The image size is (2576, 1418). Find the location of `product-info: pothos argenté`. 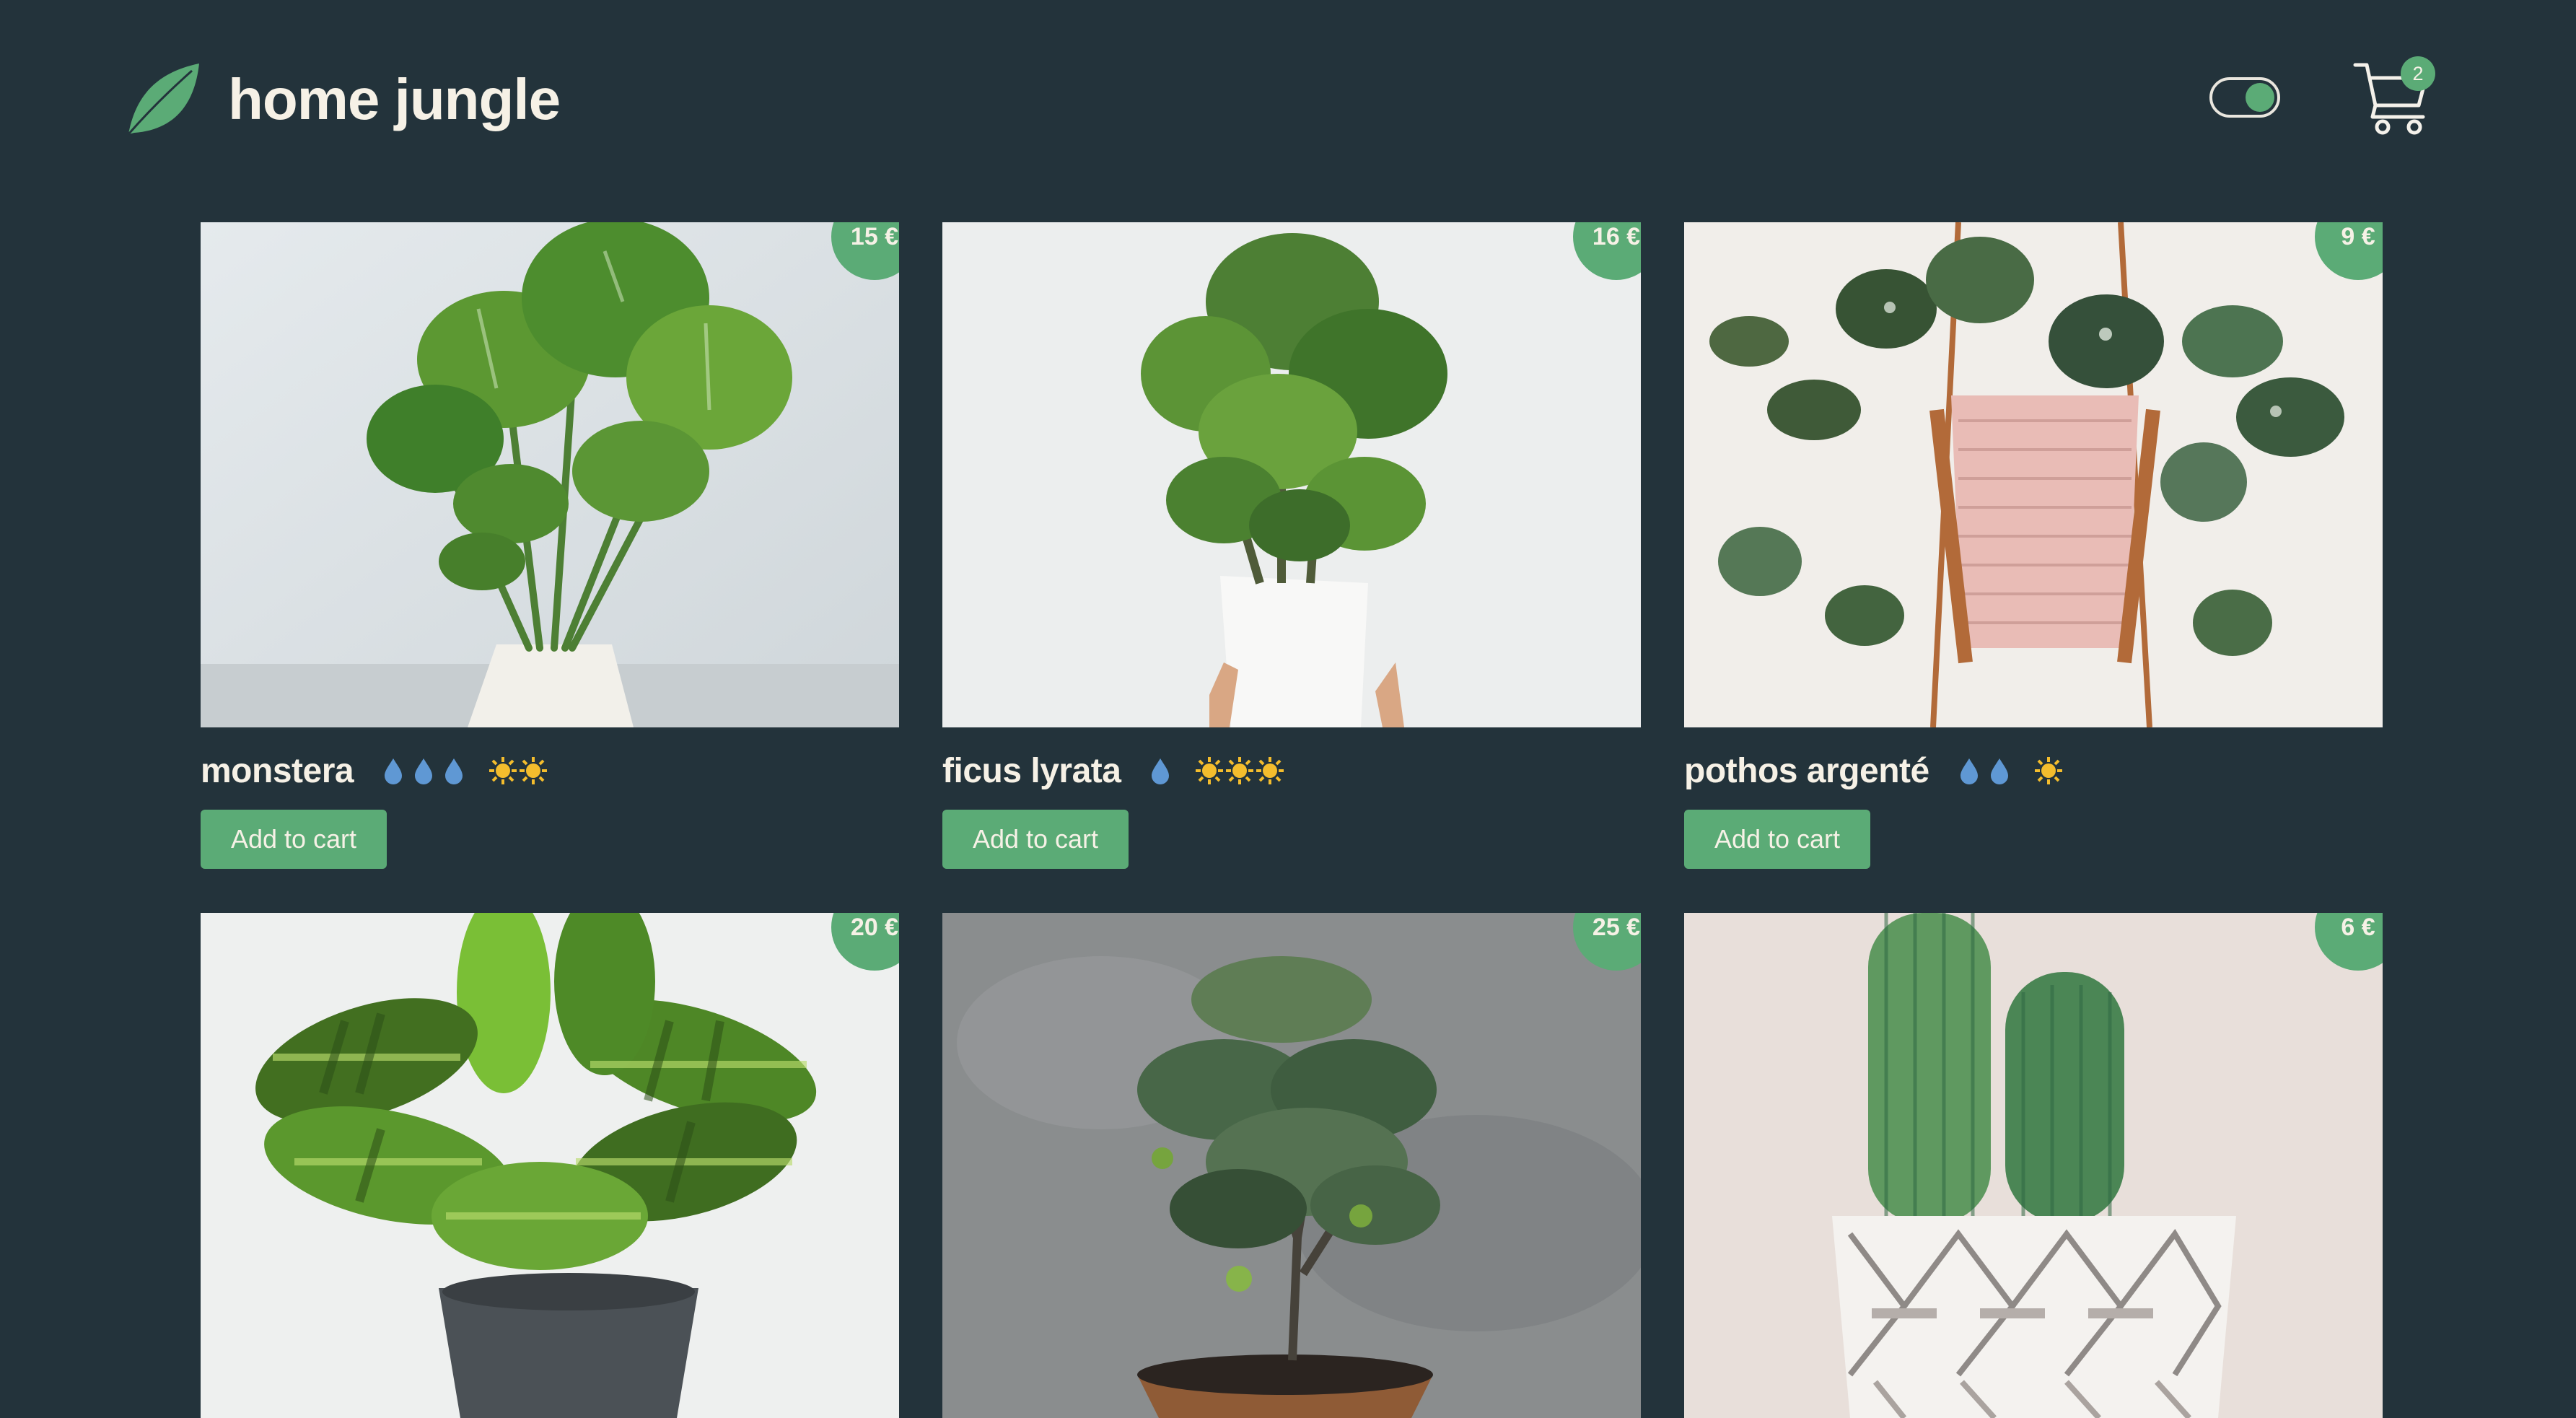

product-info: pothos argenté is located at coordinates (1883, 770).